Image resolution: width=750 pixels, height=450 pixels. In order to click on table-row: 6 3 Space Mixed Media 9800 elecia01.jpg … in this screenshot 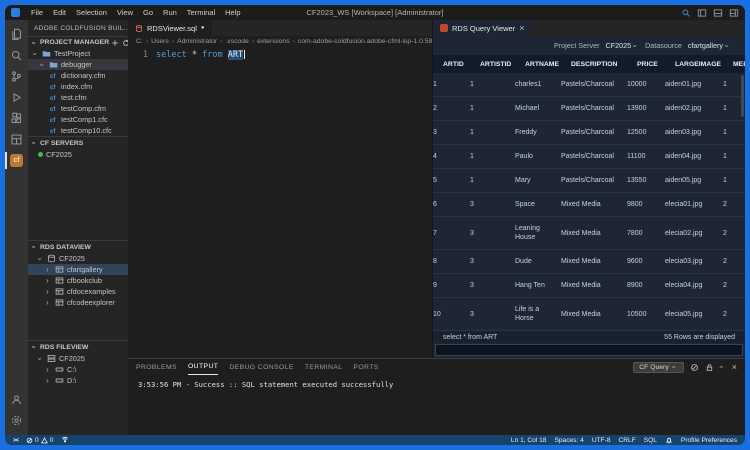, I will do `click(589, 205)`.